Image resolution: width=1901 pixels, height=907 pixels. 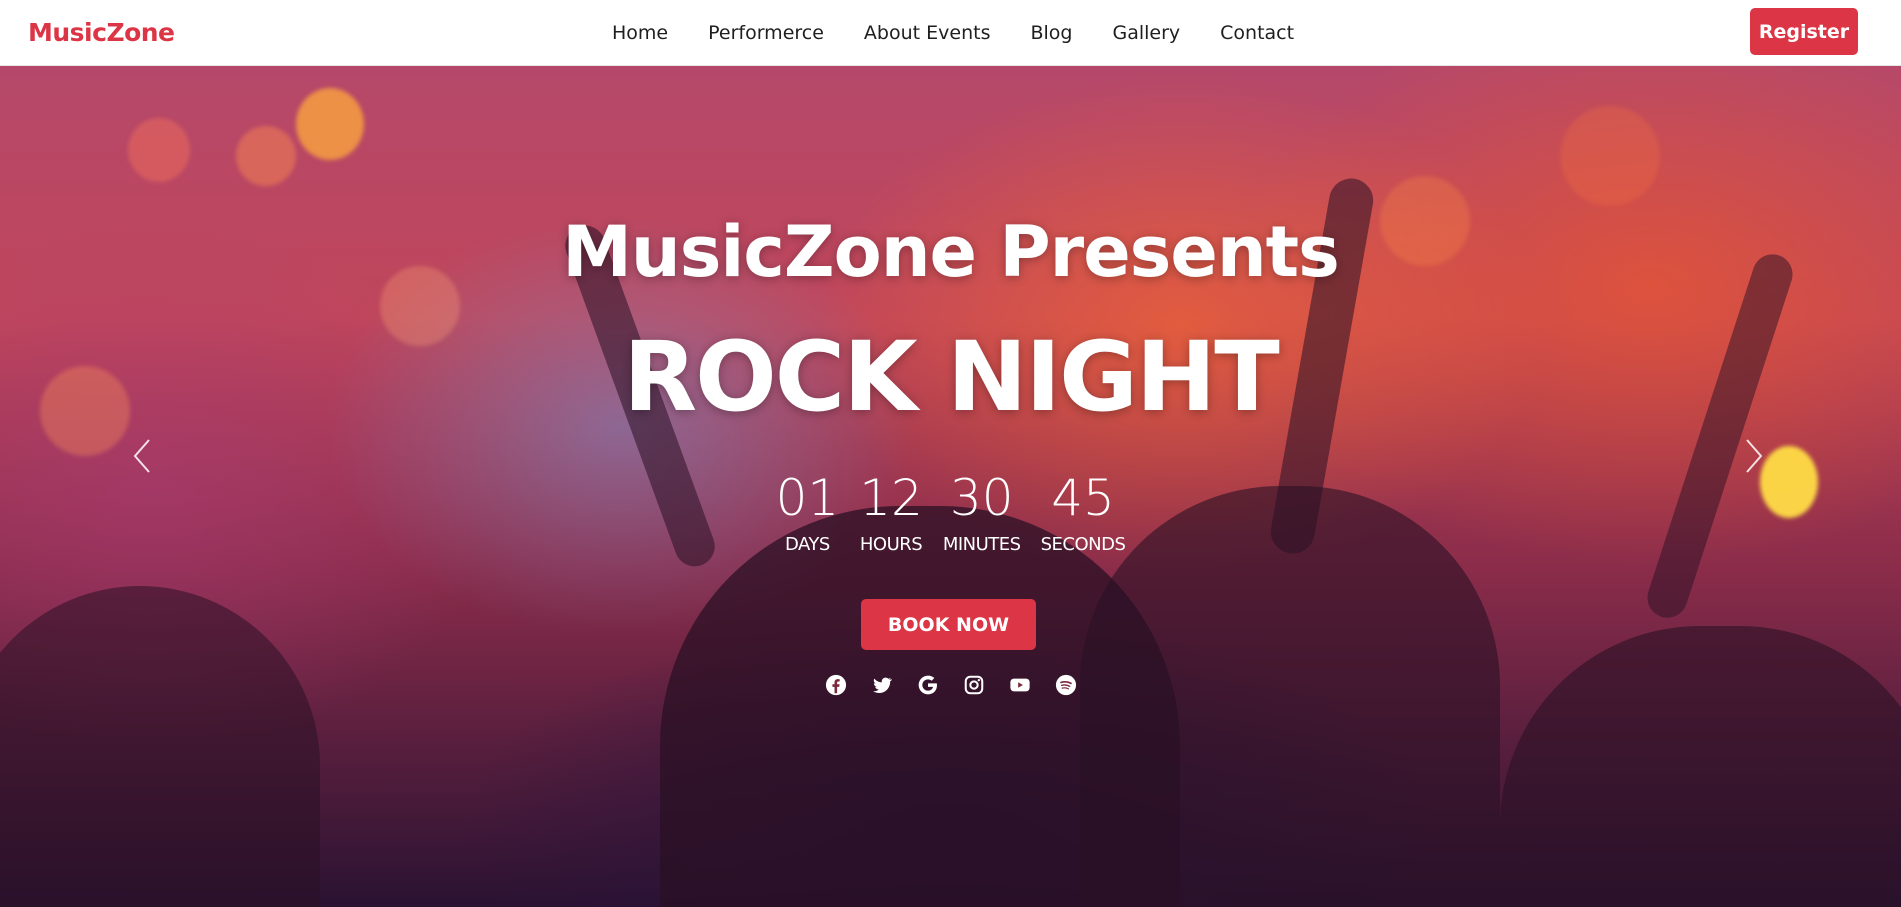 What do you see at coordinates (950, 685) in the screenshot?
I see `social-links` at bounding box center [950, 685].